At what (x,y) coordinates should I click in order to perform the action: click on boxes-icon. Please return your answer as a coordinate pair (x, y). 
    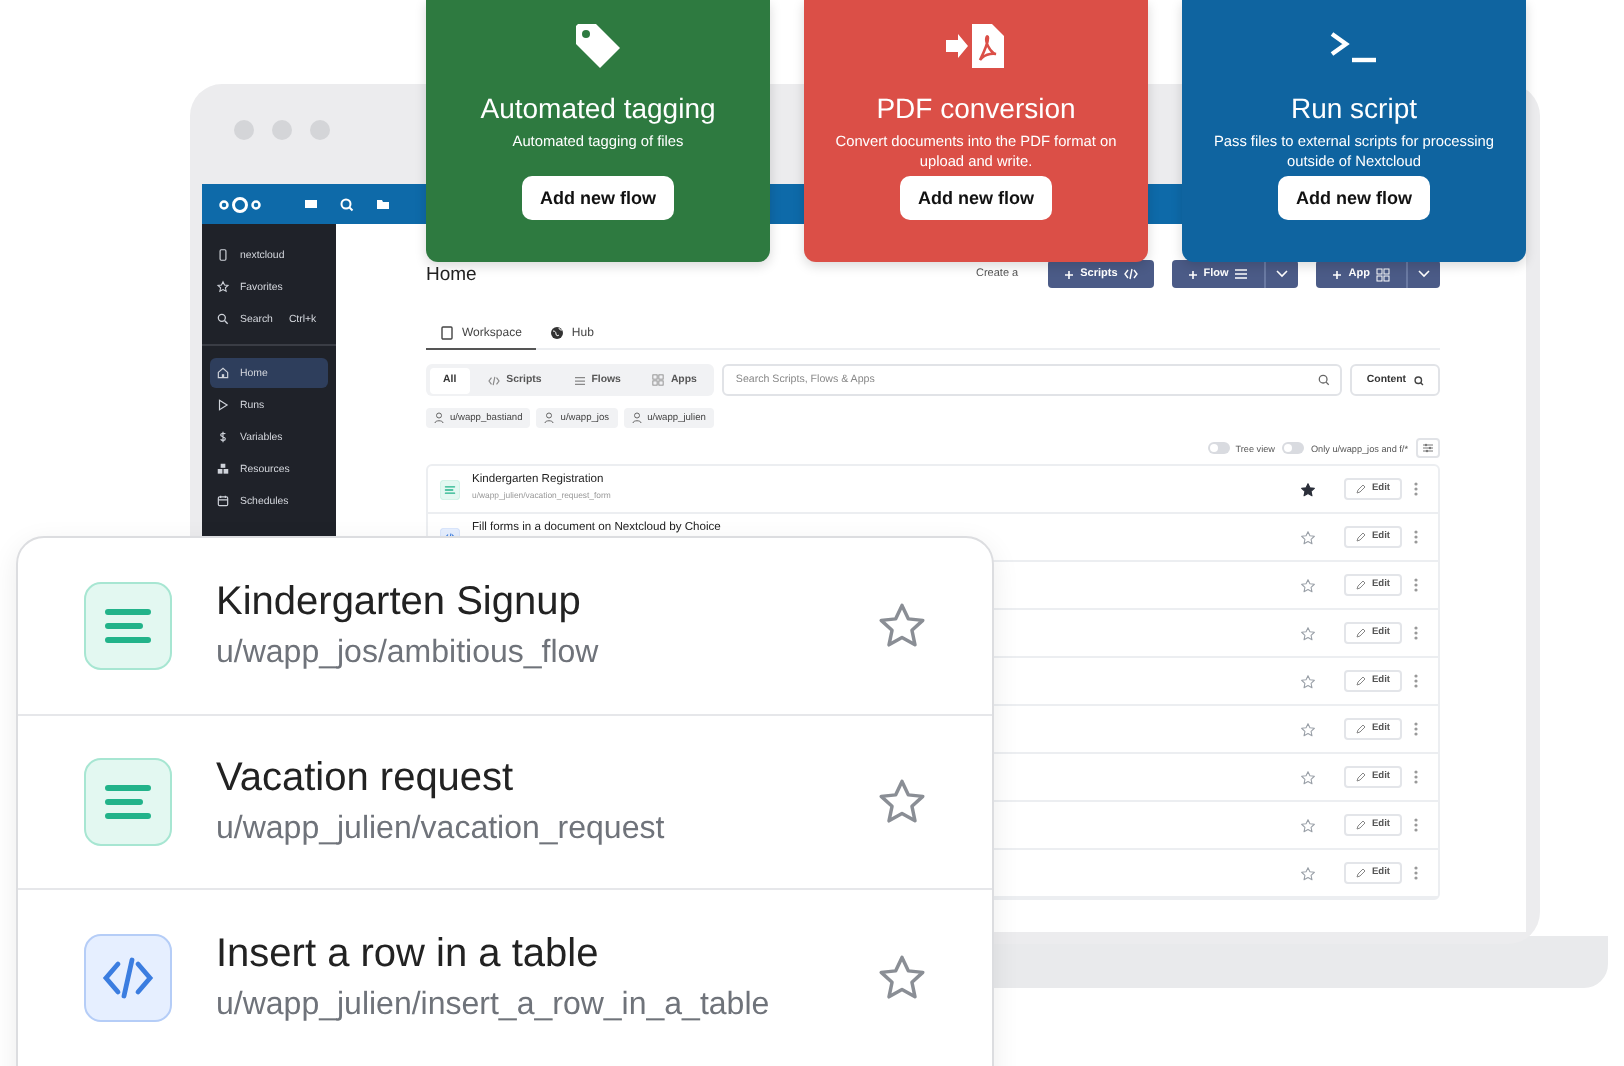
    Looking at the image, I should click on (223, 469).